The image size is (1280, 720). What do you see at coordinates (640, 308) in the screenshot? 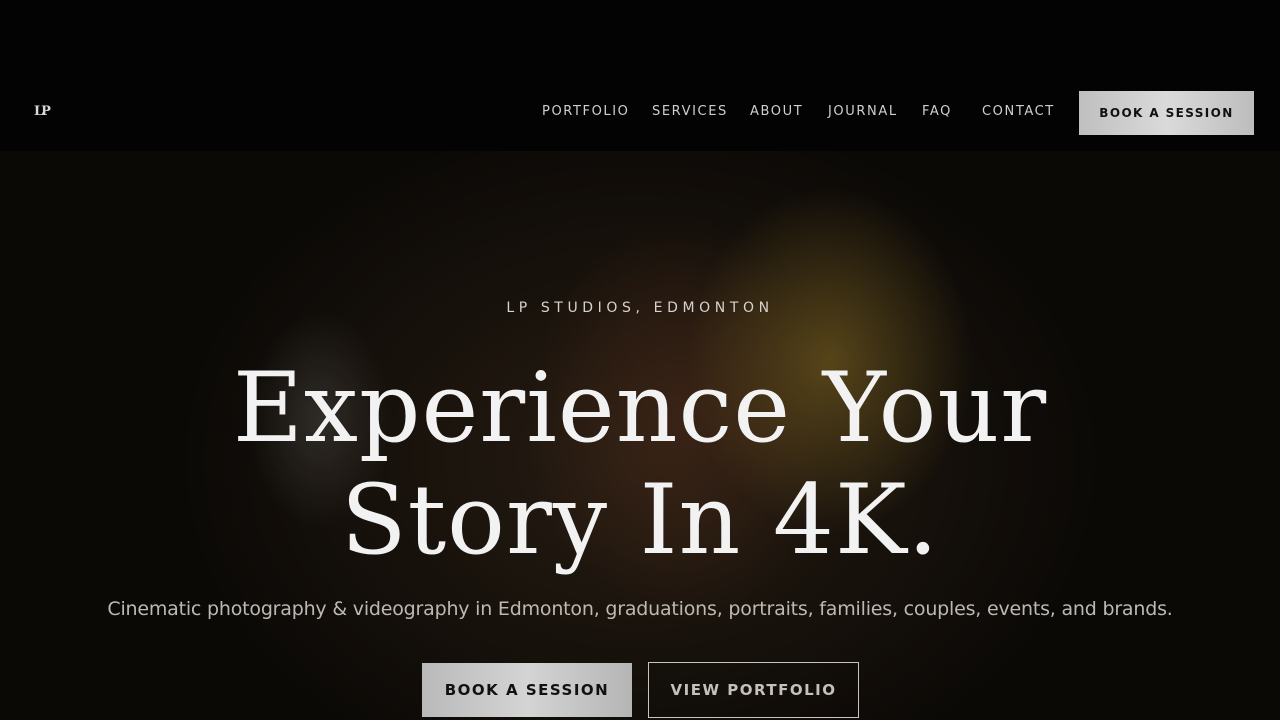
I see `hero-eyebrow: LP STUDIOS, EDMONTON` at bounding box center [640, 308].